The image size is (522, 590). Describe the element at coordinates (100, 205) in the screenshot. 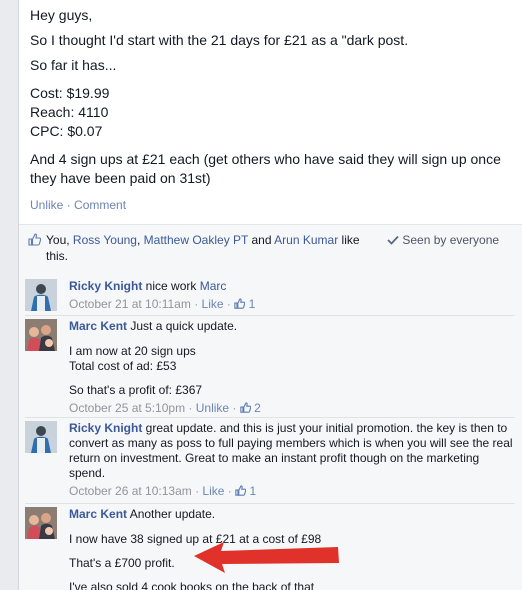

I see `comment-link: Comment` at that location.